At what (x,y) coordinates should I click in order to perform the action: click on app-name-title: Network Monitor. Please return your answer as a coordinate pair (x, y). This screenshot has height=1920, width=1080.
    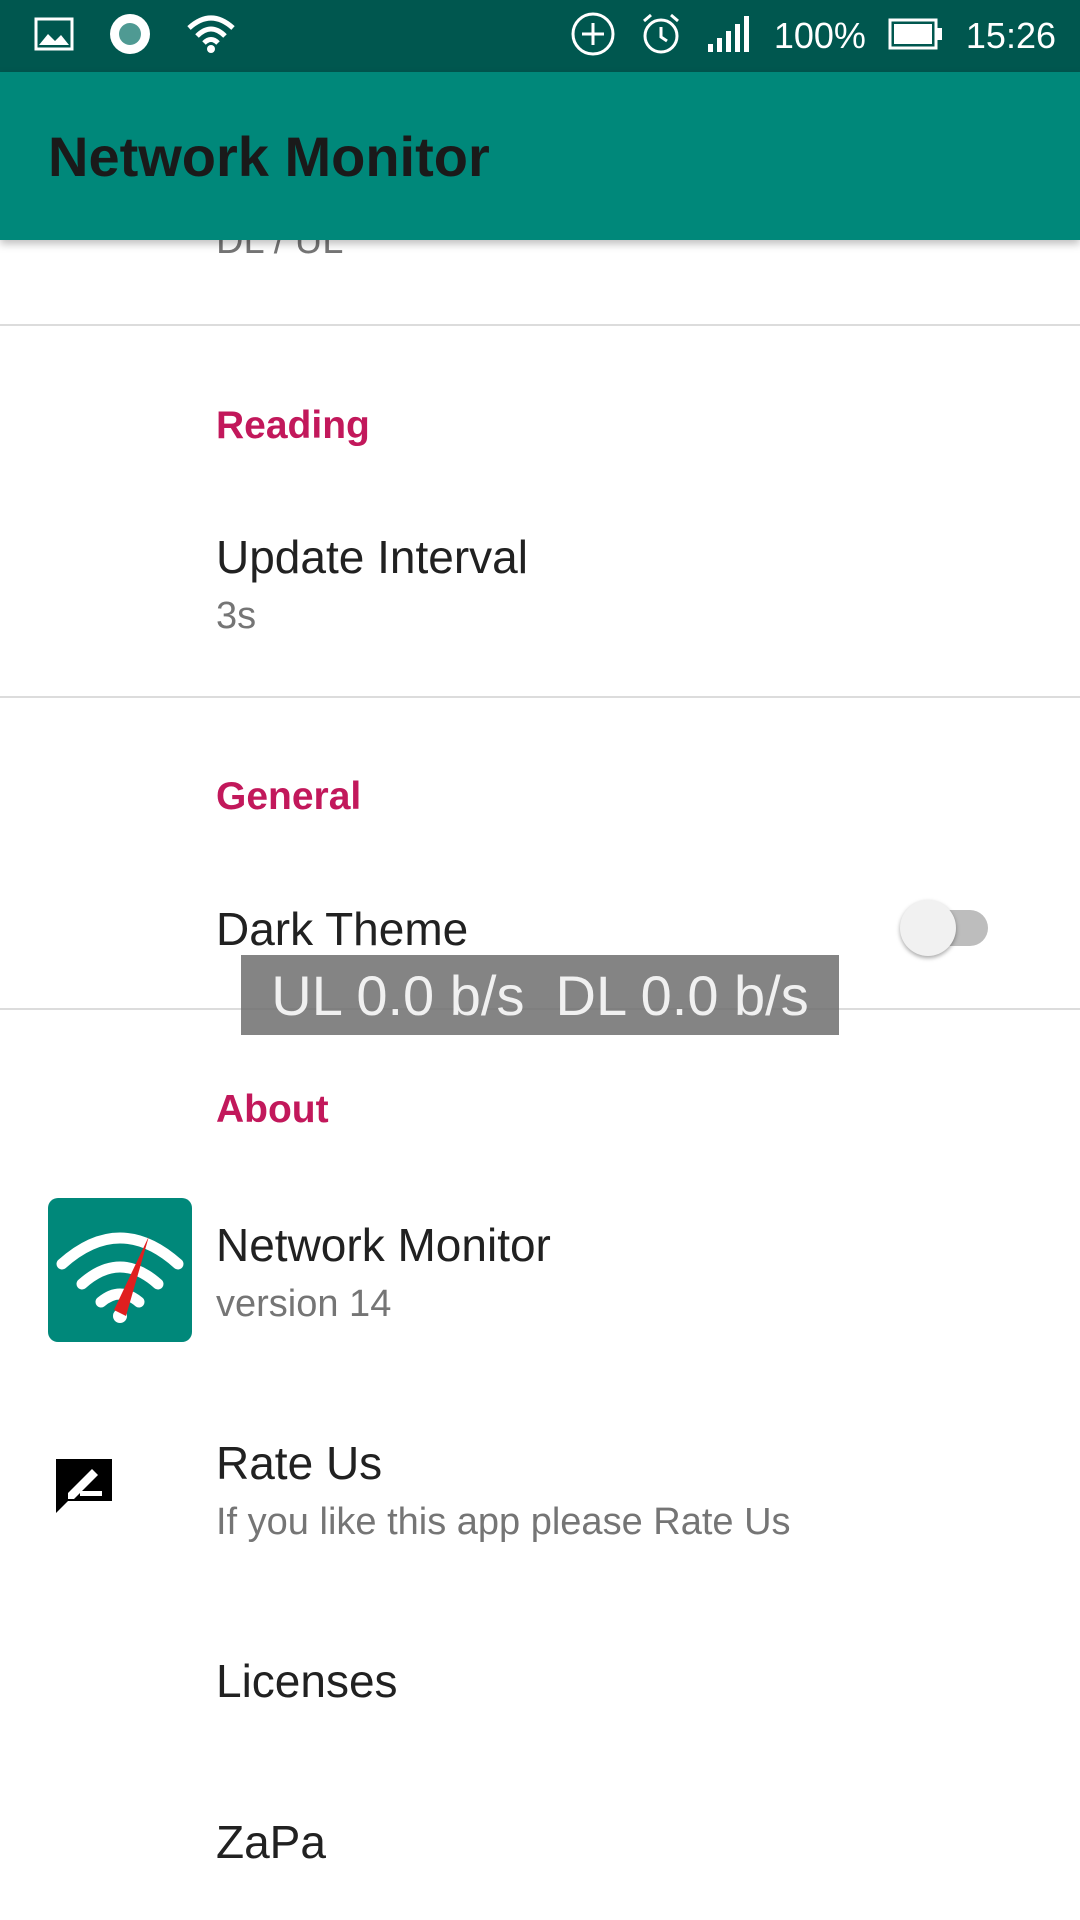
    Looking at the image, I should click on (383, 1245).